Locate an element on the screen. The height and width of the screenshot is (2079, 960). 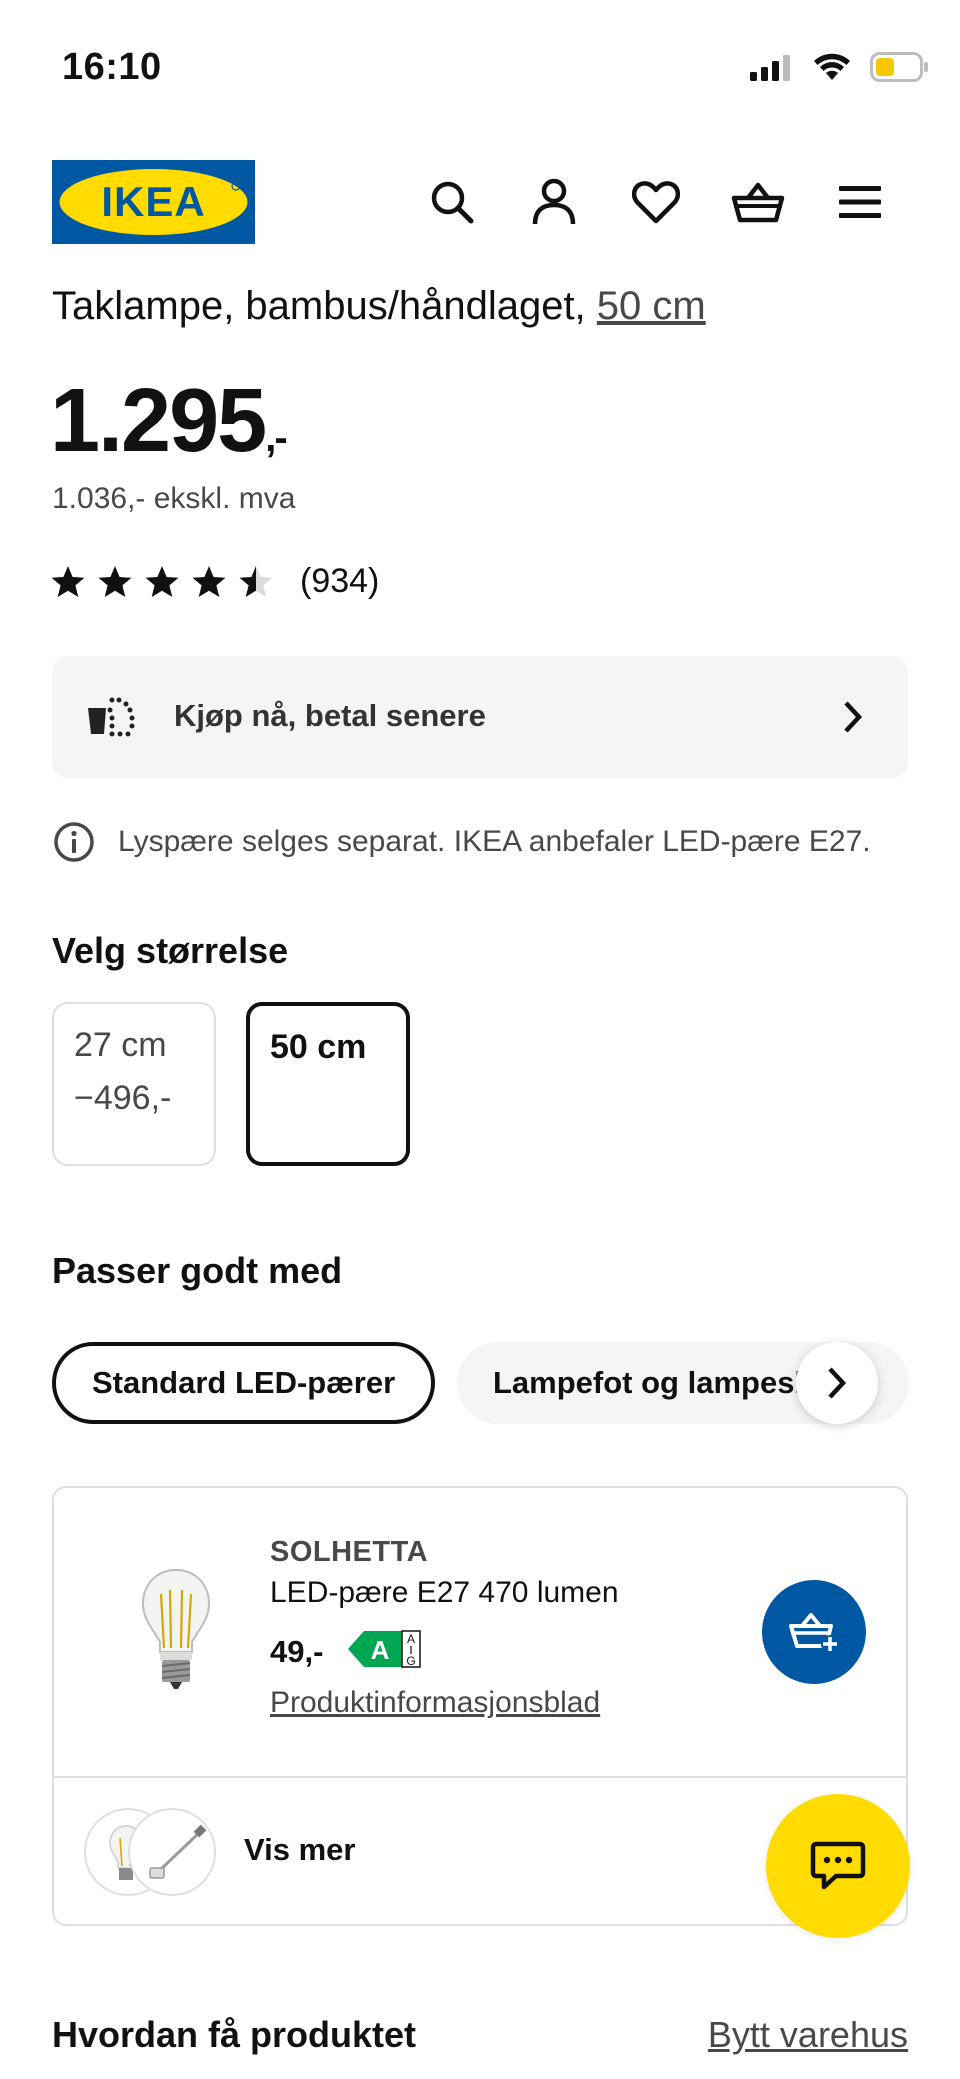
price-suffix: ,- is located at coordinates (276, 438).